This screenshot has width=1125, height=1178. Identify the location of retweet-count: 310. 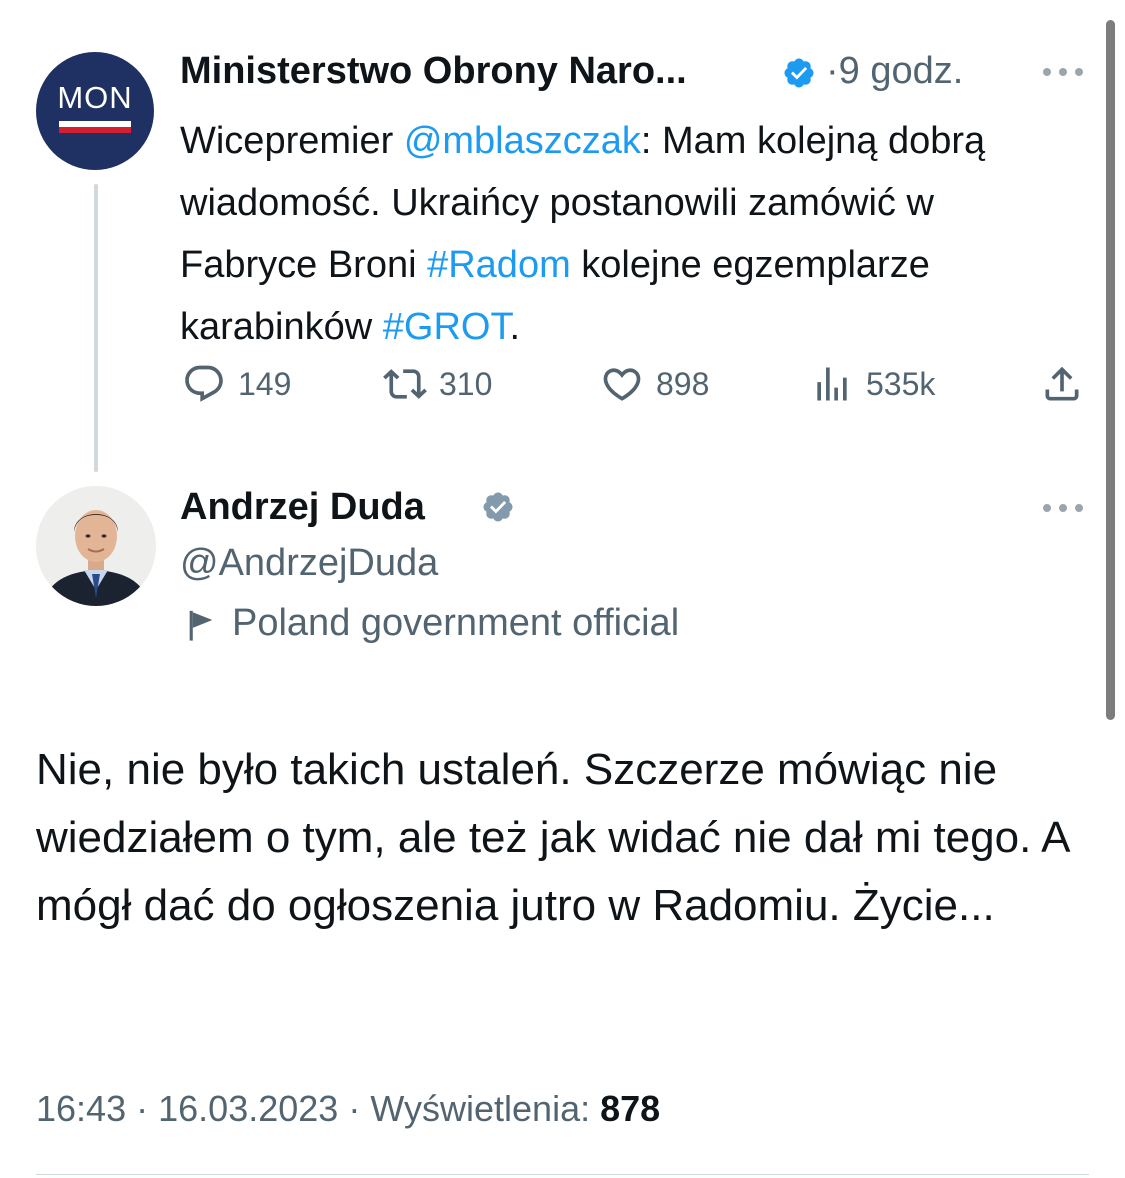
(466, 383).